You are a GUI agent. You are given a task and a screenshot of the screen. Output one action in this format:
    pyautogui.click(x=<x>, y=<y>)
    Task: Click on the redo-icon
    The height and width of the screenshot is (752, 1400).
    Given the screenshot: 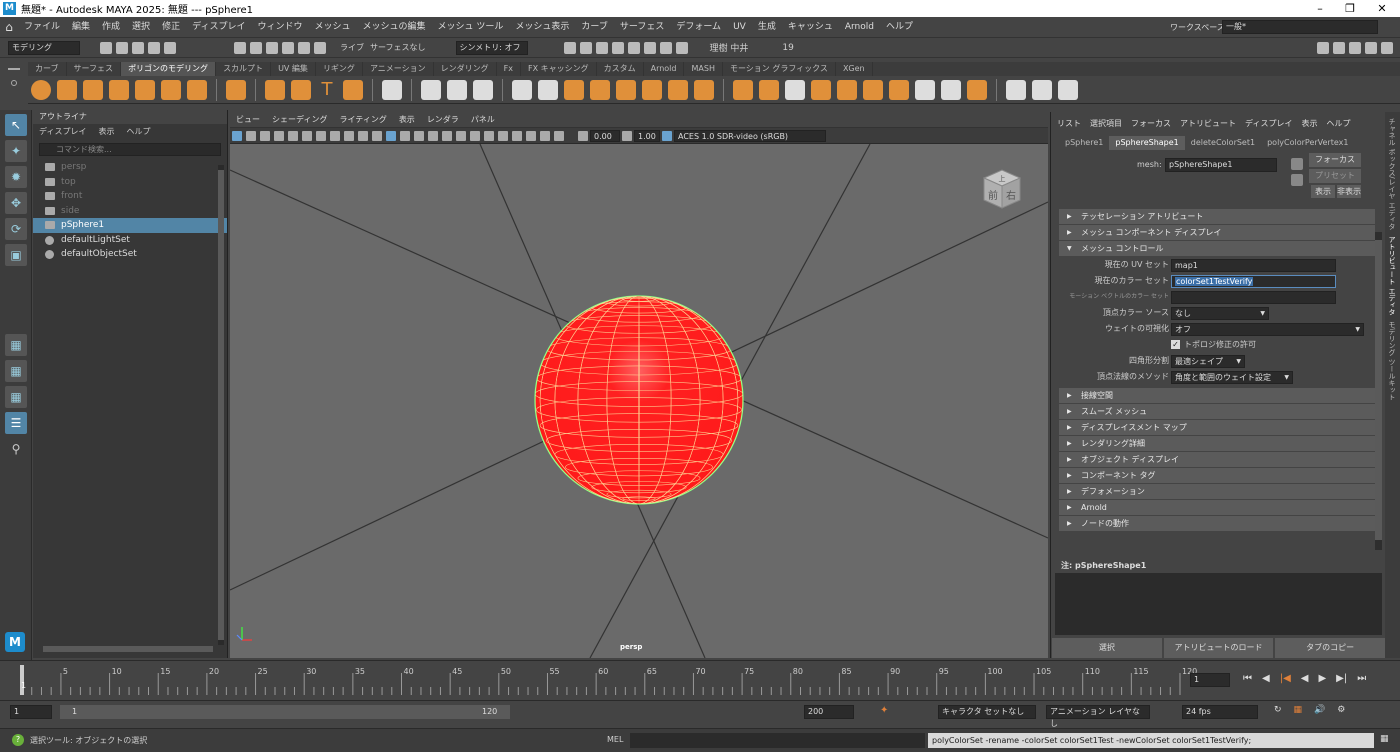 What is the action you would take?
    pyautogui.click(x=170, y=47)
    